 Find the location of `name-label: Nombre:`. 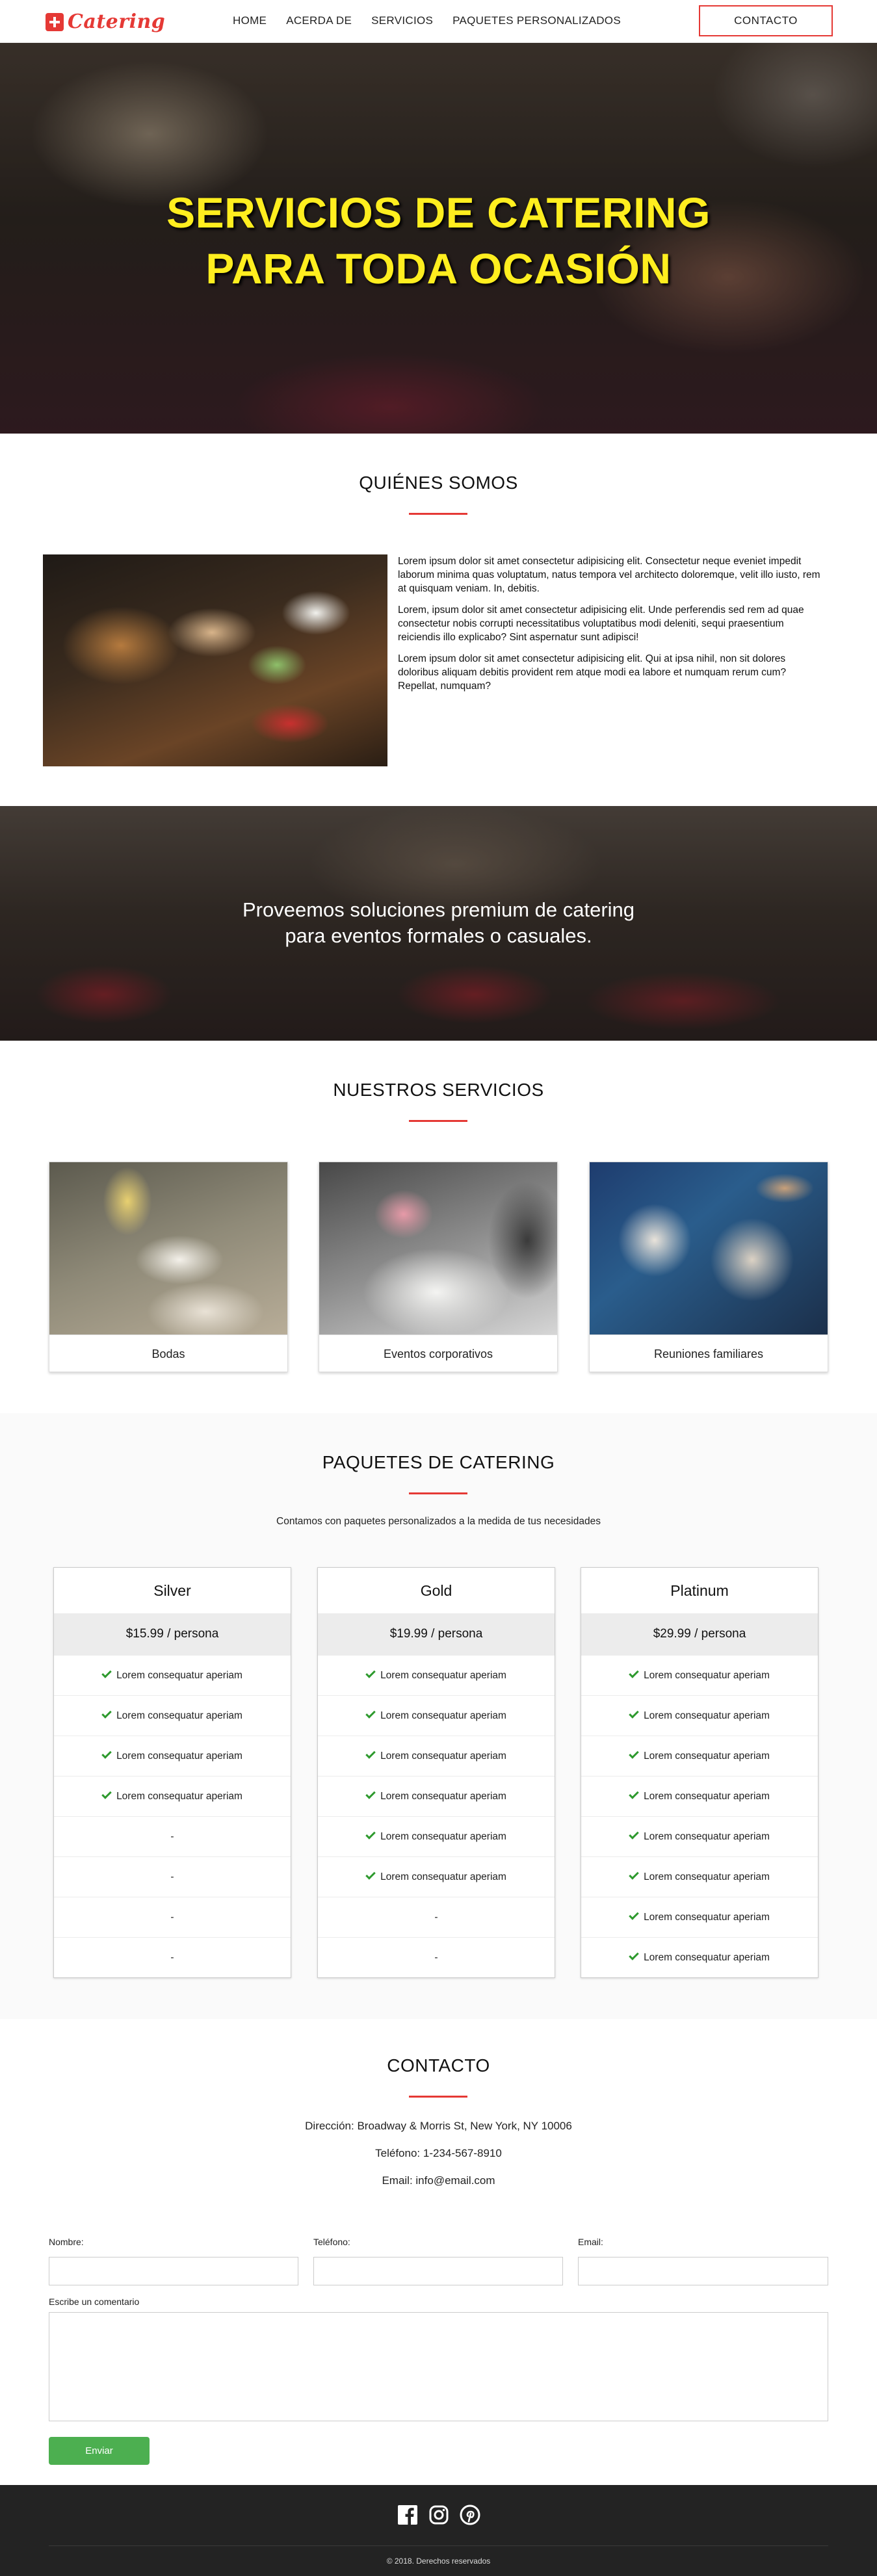

name-label: Nombre: is located at coordinates (66, 2242).